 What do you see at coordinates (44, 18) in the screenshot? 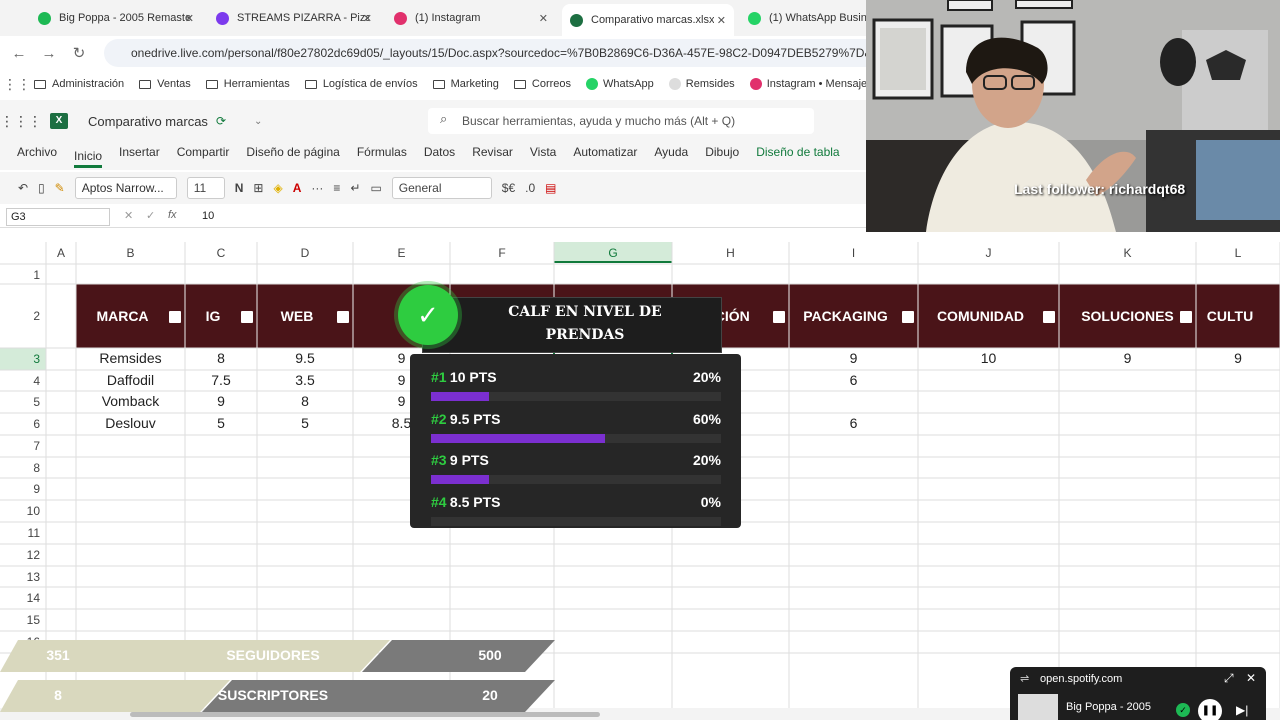
I see `tab-favicon-icon` at bounding box center [44, 18].